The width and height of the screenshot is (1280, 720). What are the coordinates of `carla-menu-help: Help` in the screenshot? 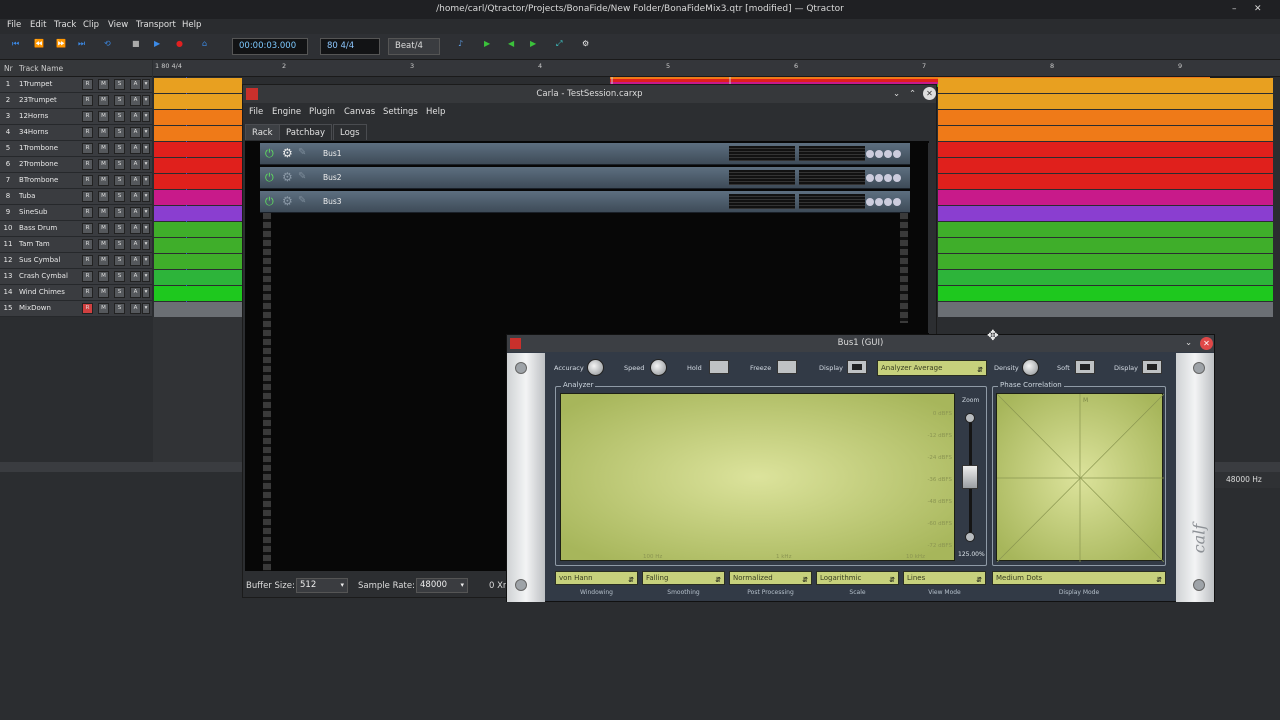 It's located at (435, 112).